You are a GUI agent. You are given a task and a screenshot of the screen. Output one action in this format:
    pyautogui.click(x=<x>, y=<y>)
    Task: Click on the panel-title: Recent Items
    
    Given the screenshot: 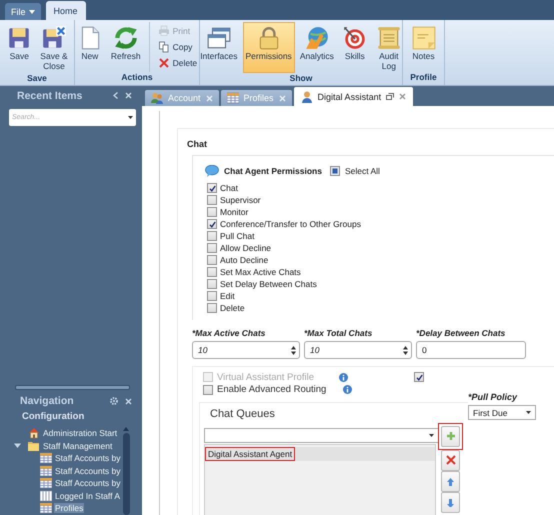 What is the action you would take?
    pyautogui.click(x=49, y=96)
    